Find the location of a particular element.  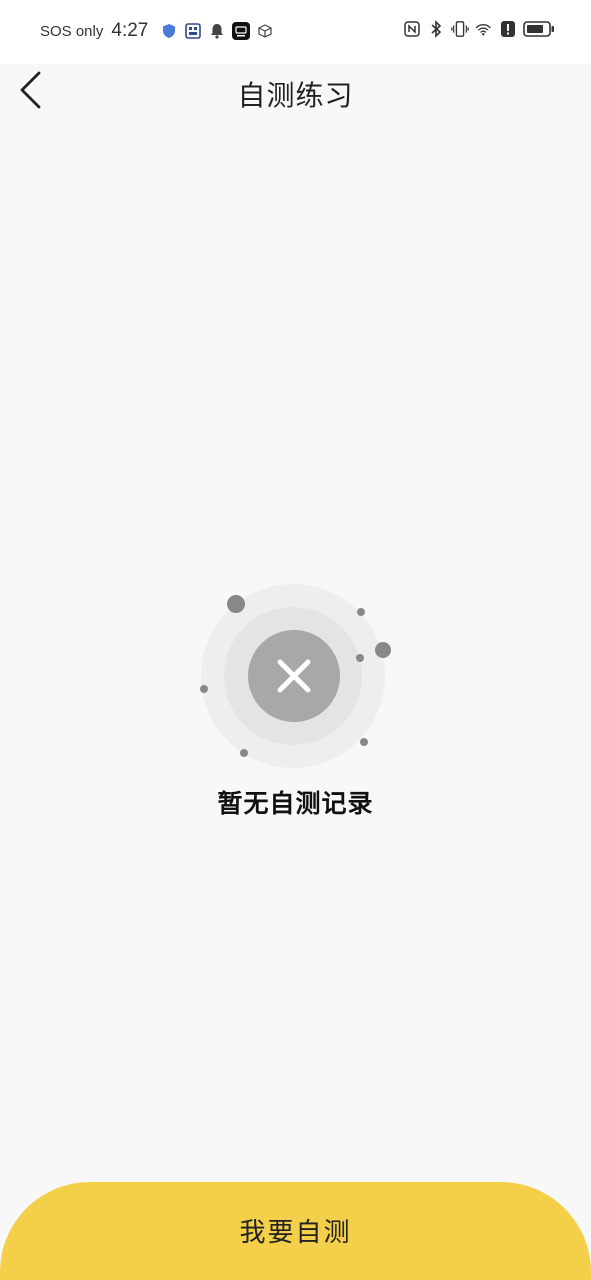

bluetooth-icon is located at coordinates (436, 29).